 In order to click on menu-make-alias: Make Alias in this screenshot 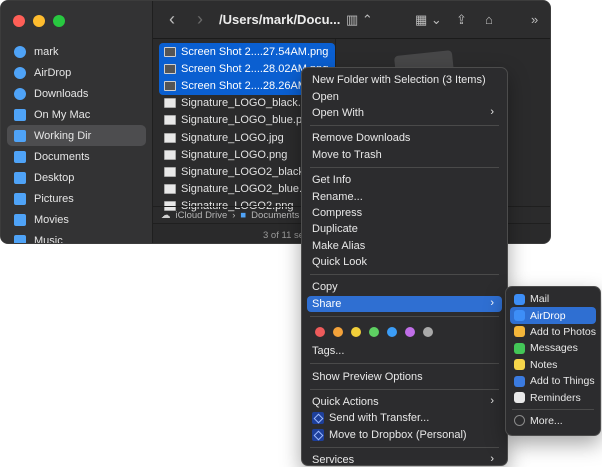, I will do `click(404, 246)`.